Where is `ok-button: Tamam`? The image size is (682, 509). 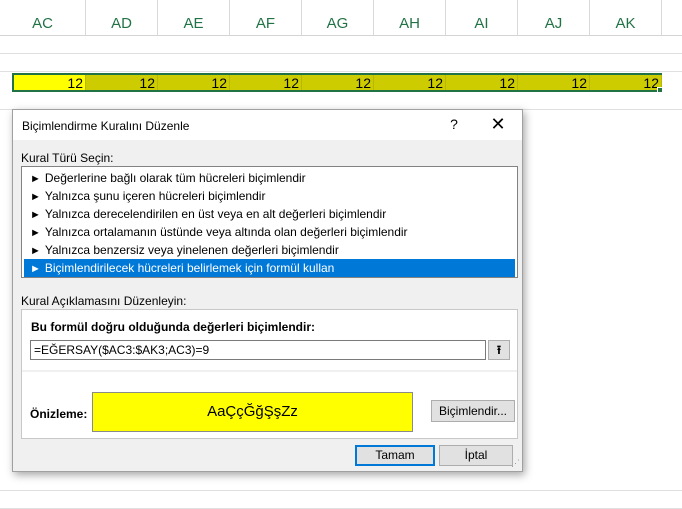
ok-button: Tamam is located at coordinates (395, 455).